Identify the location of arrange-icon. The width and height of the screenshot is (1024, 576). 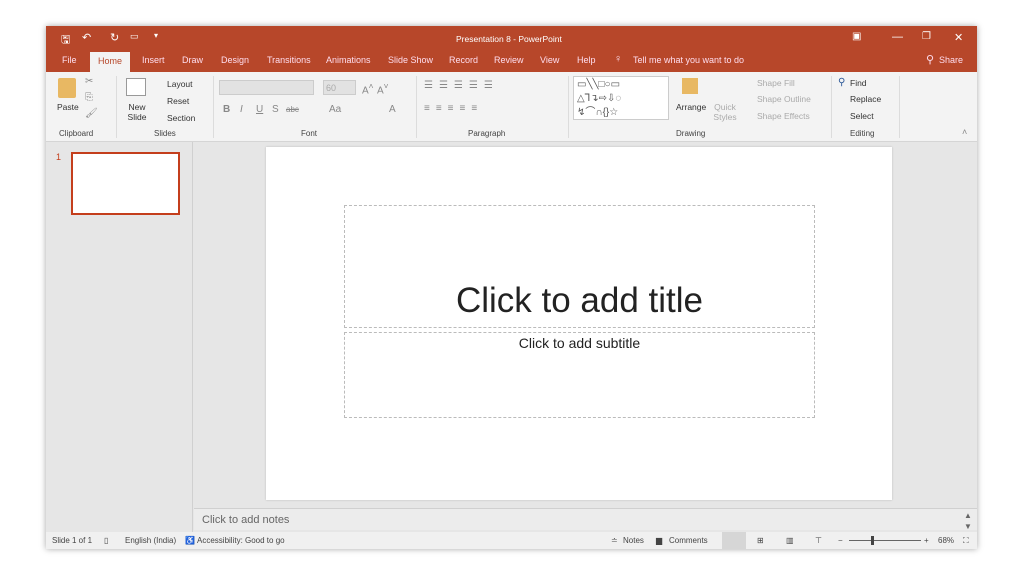
(690, 86).